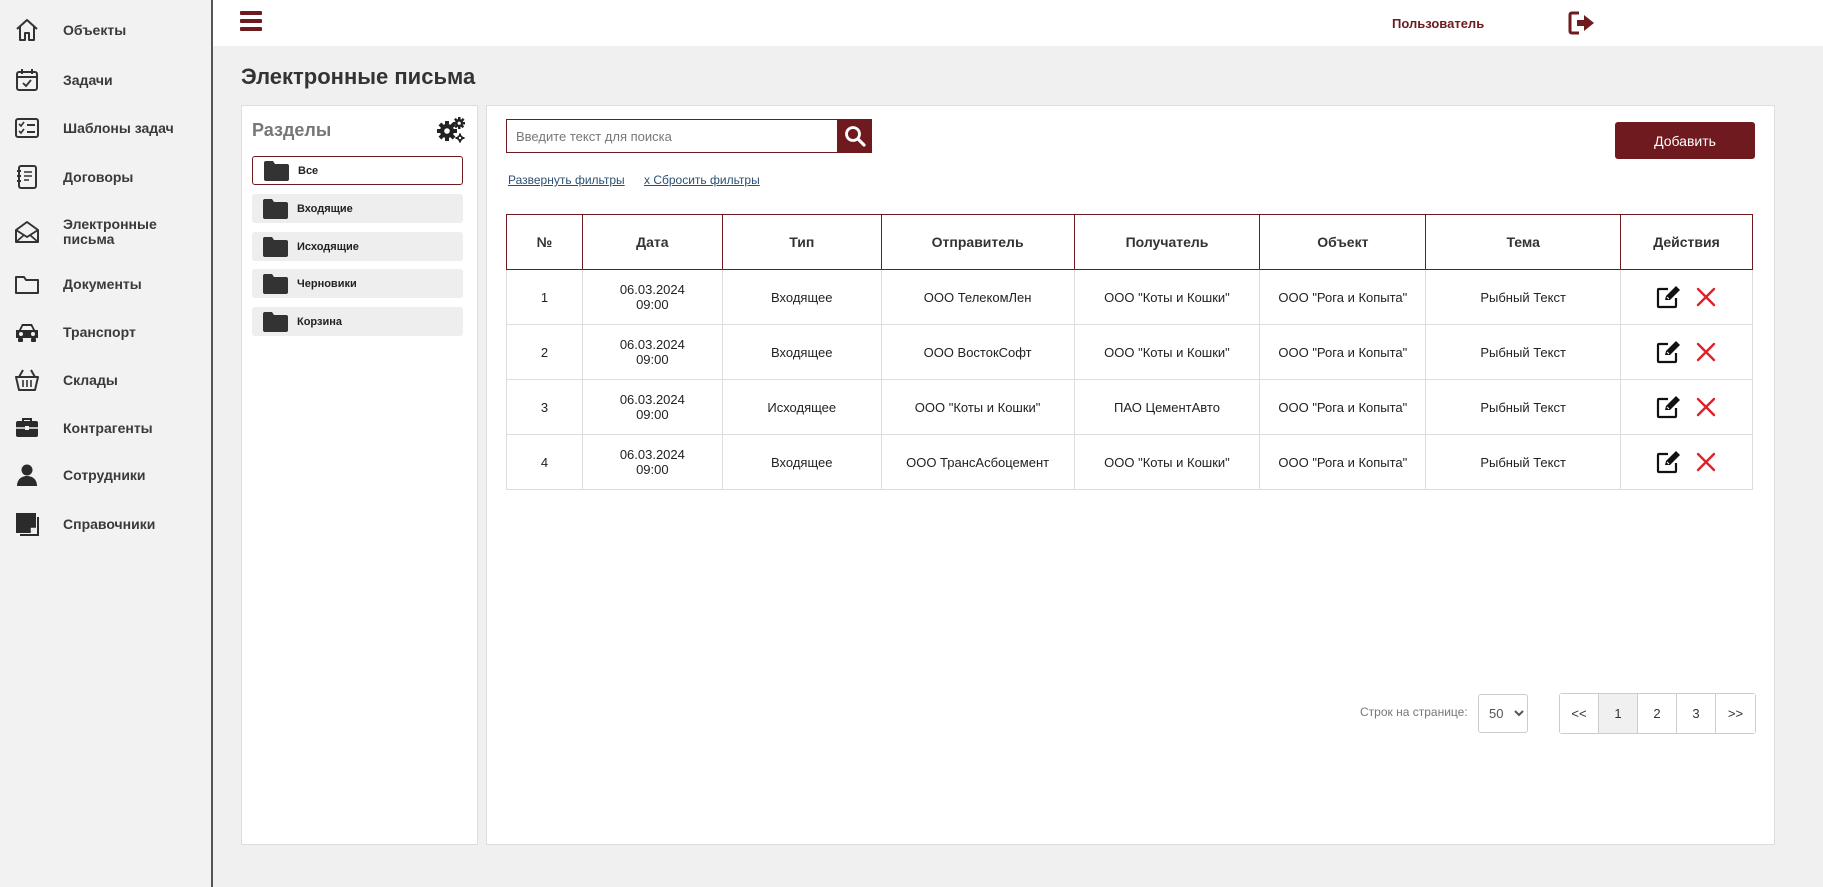 The width and height of the screenshot is (1823, 887). Describe the element at coordinates (327, 283) in the screenshot. I see `section-label: Черновики` at that location.